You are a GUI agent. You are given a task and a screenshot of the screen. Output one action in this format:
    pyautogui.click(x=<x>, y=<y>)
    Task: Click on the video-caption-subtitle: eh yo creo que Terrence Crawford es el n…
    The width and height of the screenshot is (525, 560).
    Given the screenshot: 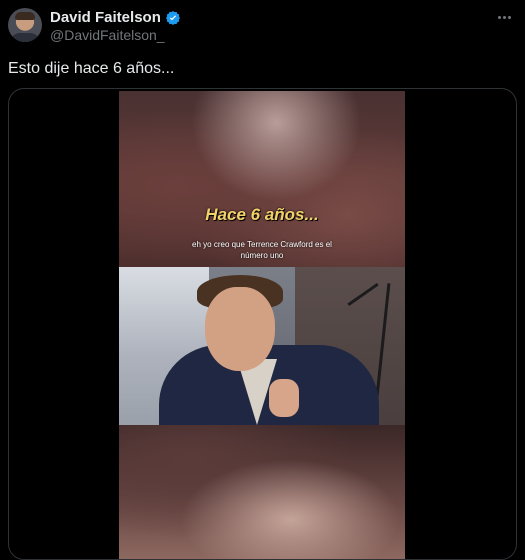 What is the action you would take?
    pyautogui.click(x=262, y=250)
    